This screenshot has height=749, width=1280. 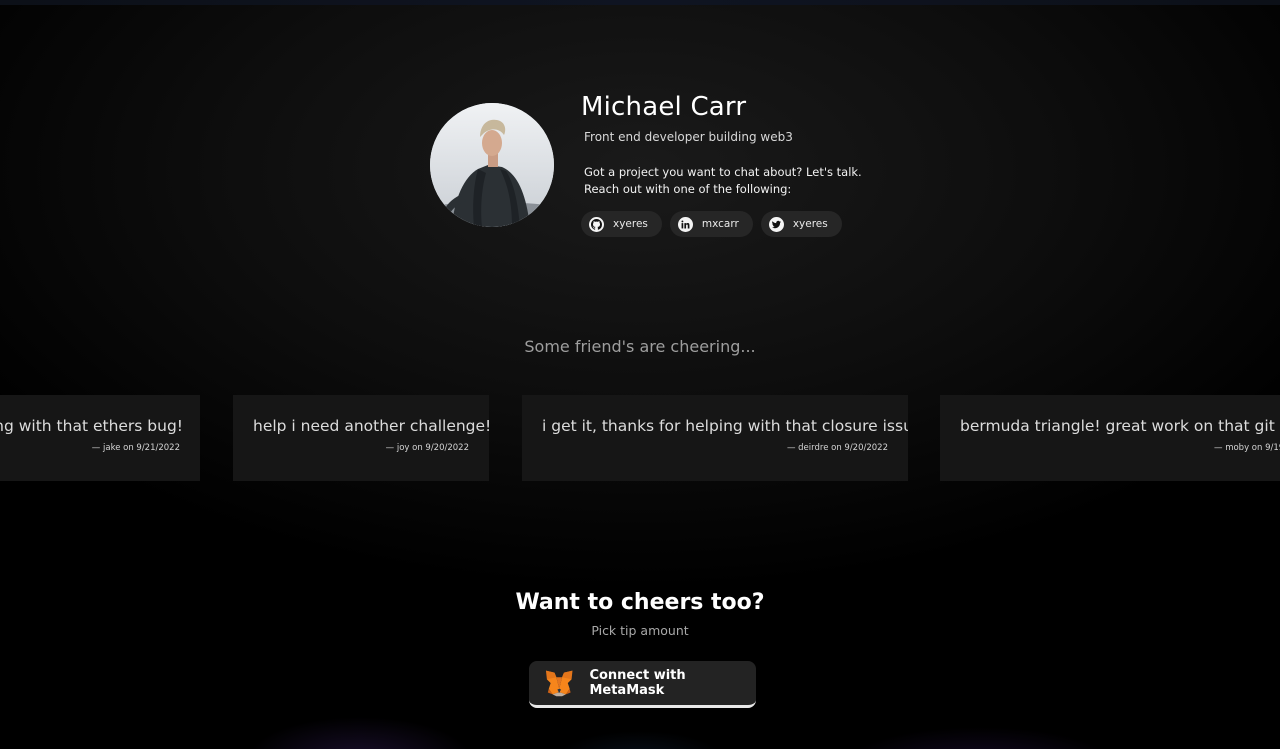 I want to click on cheer-meta: — moby on 9/19/2022, so click(x=1247, y=448).